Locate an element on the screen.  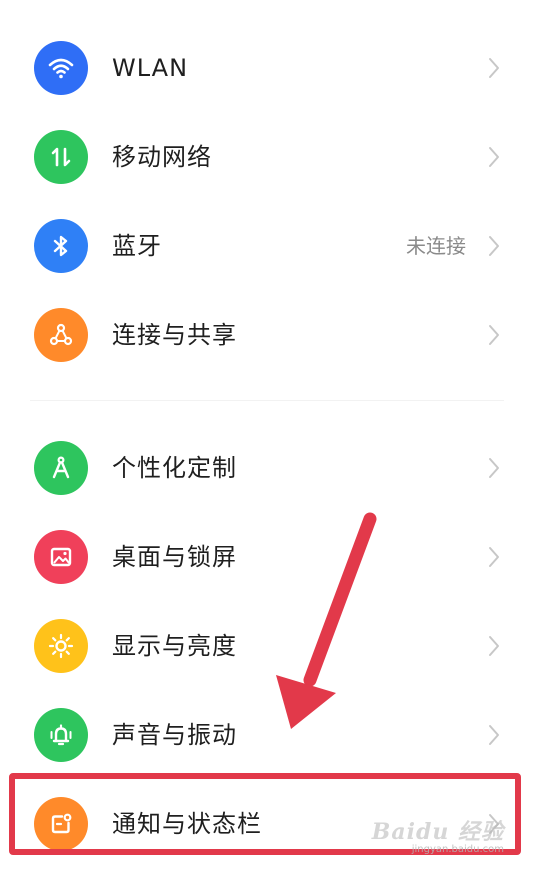
settings-item-label: WLAN is located at coordinates (150, 68).